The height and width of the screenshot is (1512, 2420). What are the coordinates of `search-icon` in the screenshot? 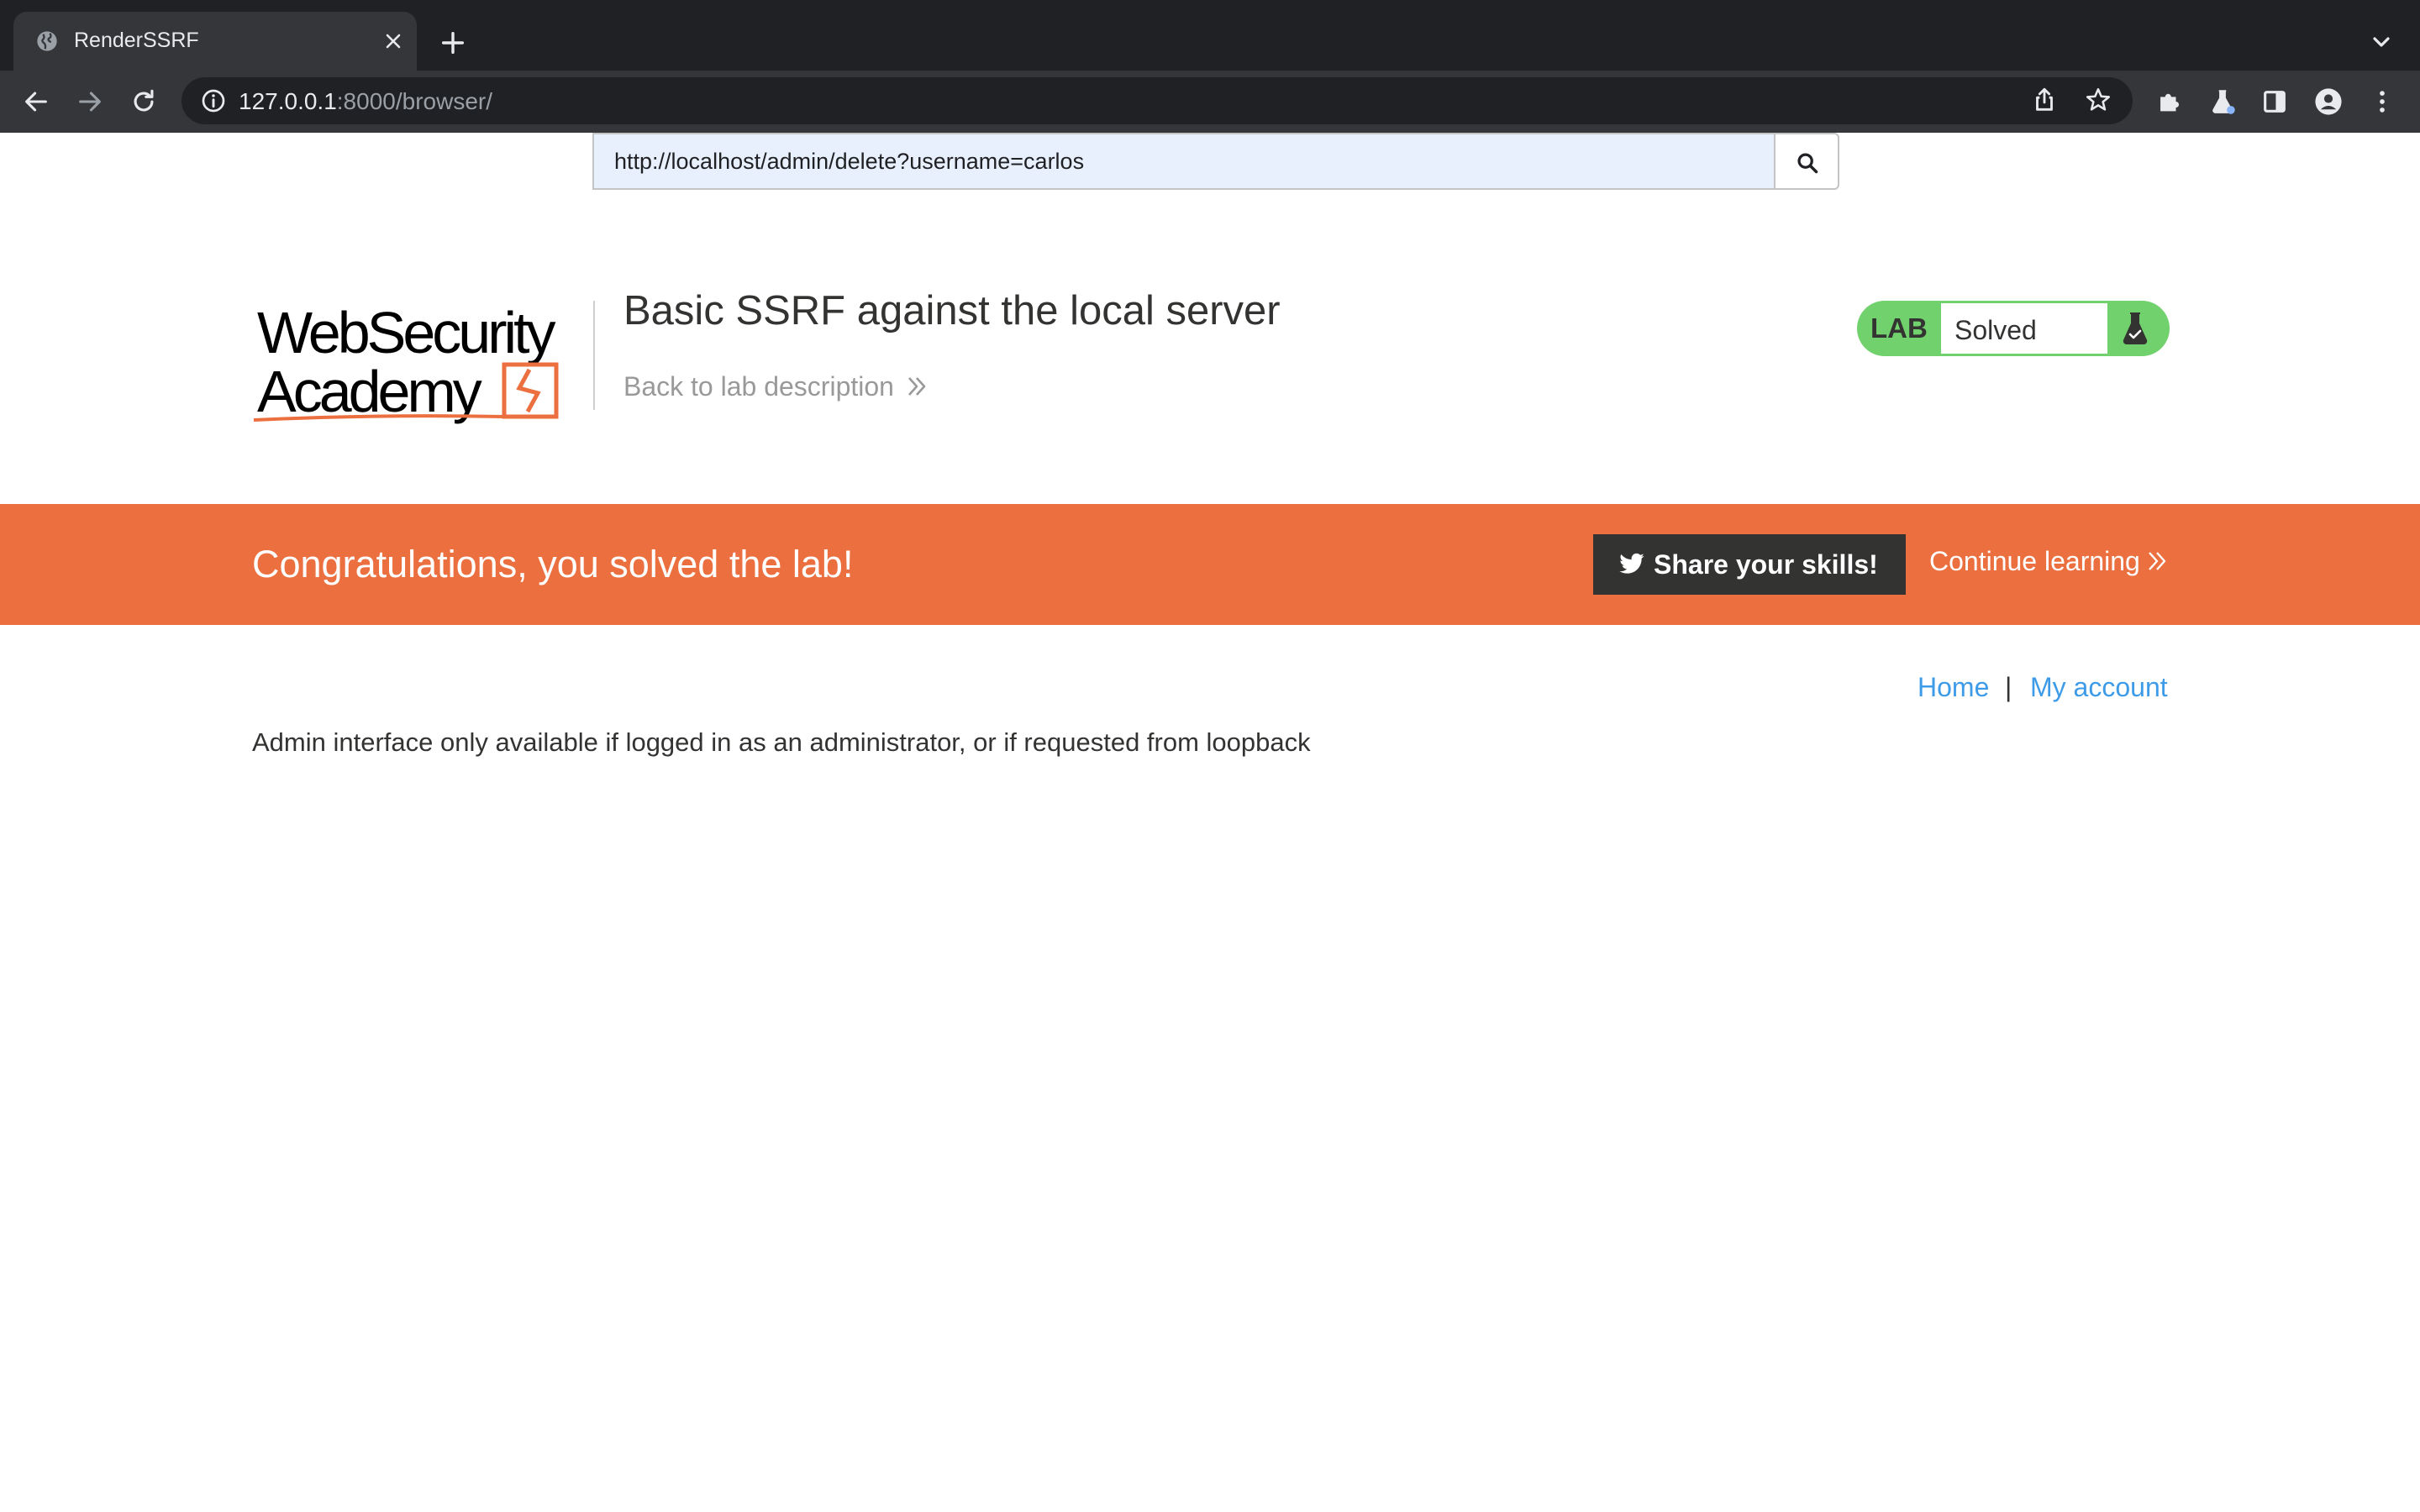 It's located at (1807, 163).